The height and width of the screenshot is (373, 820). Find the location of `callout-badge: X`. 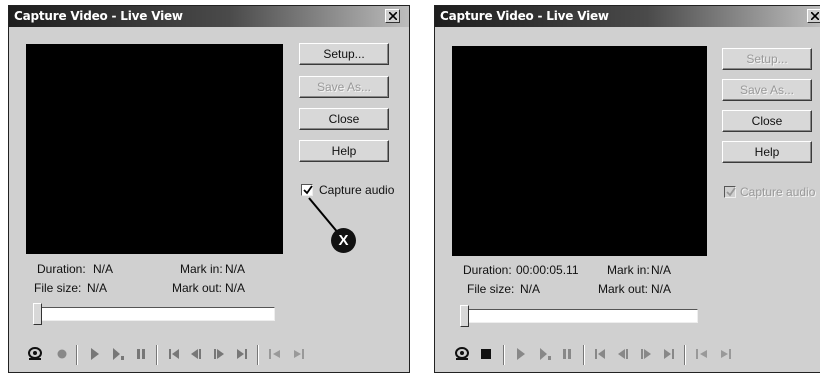

callout-badge: X is located at coordinates (343, 240).